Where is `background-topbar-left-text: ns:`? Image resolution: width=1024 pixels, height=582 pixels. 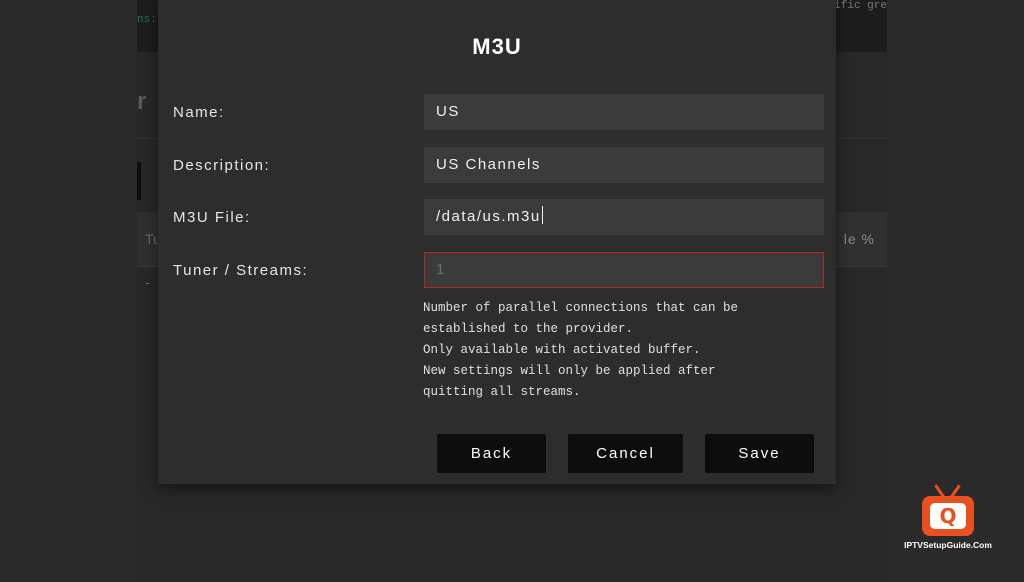
background-topbar-left-text: ns: is located at coordinates (147, 20).